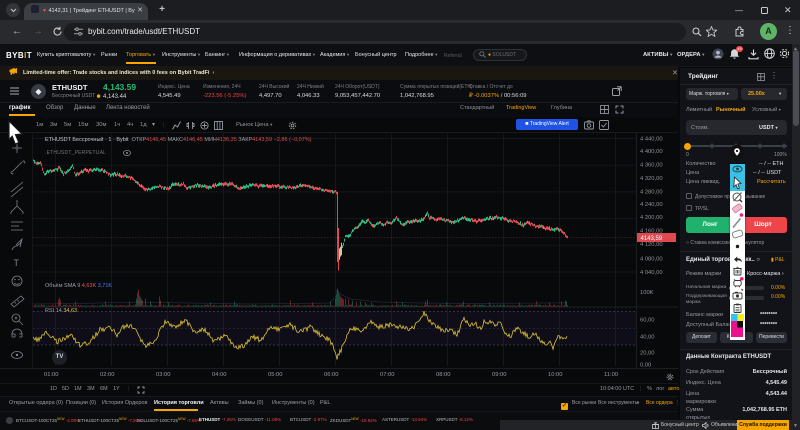 This screenshot has width=800, height=430. What do you see at coordinates (651, 218) in the screenshot?
I see `svg-text: 4 200,00` at bounding box center [651, 218].